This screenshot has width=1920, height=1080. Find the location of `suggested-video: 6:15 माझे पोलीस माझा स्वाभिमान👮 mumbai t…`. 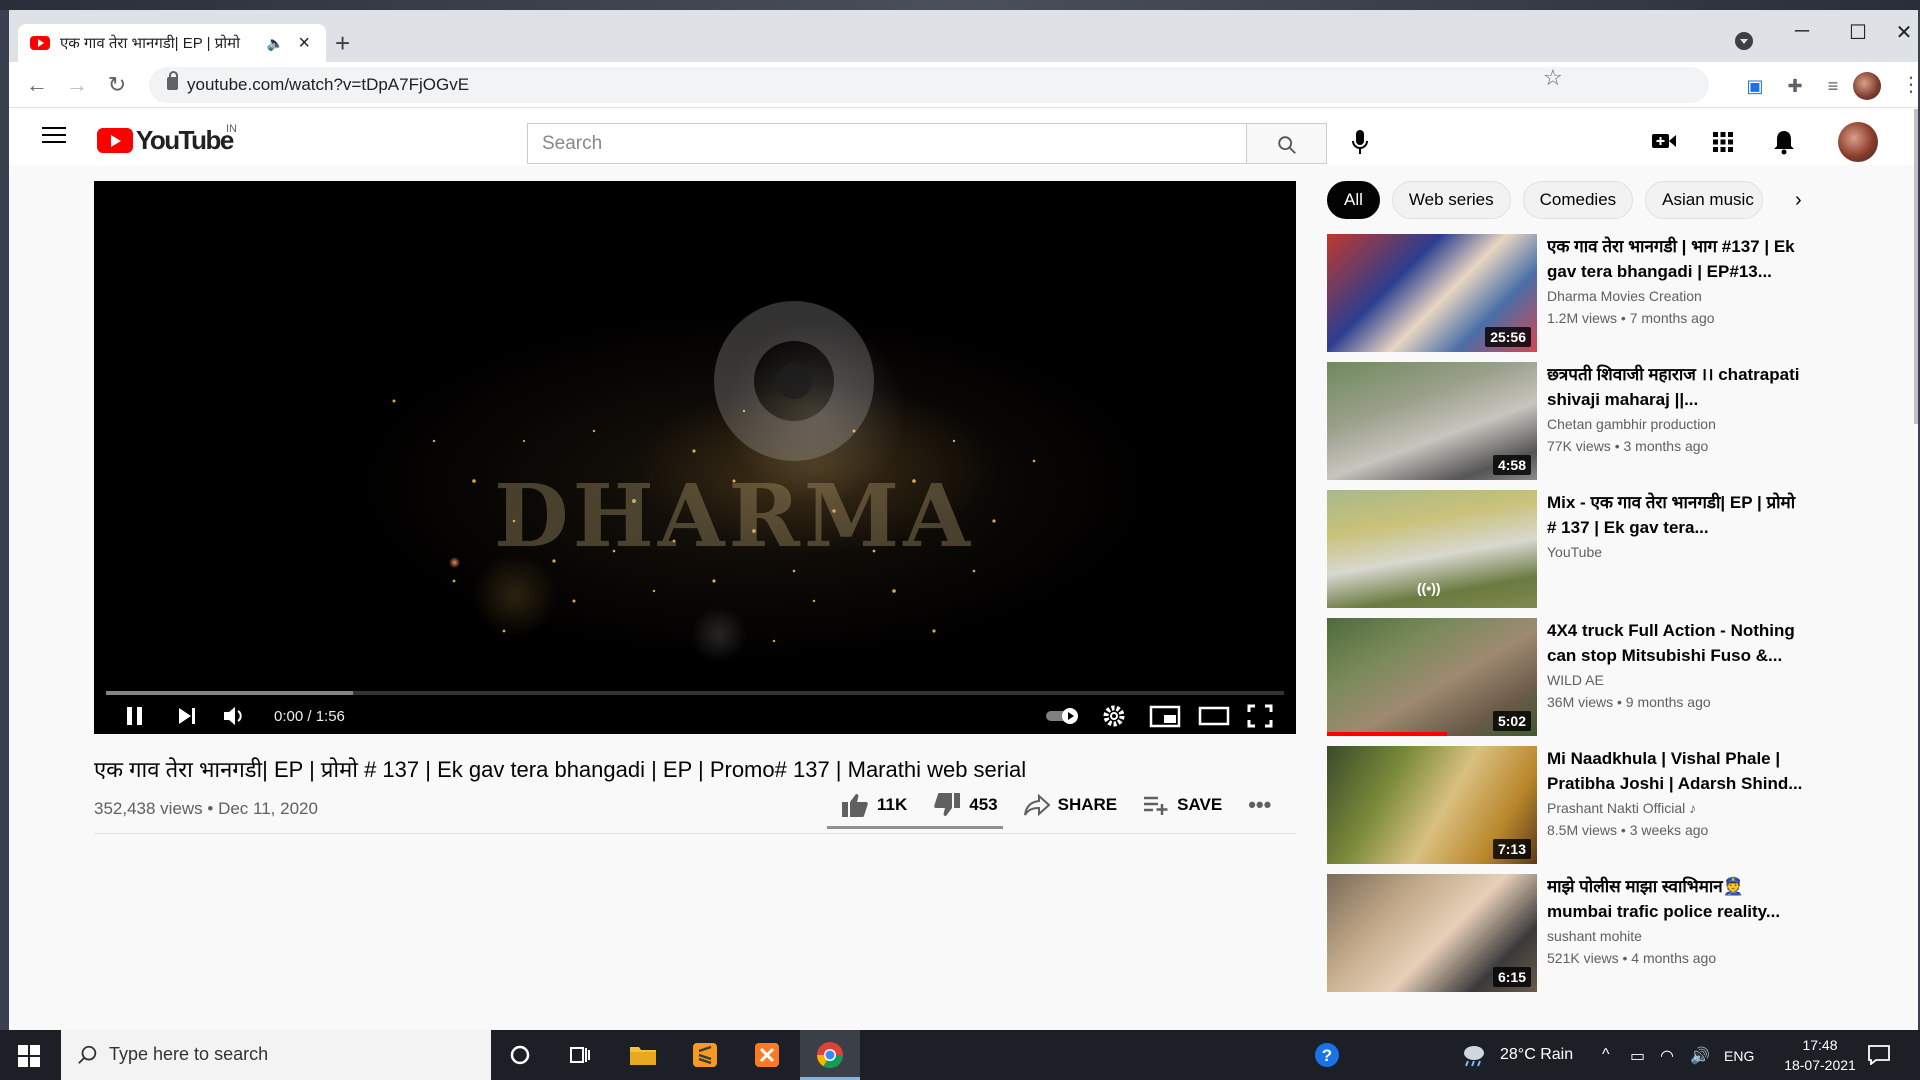

suggested-video: 6:15 माझे पोलीस माझा स्वाभिमान👮 mumbai t… is located at coordinates (1607, 933).